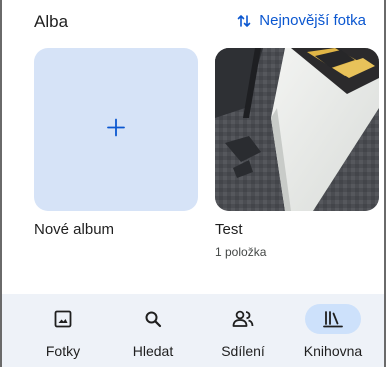  Describe the element at coordinates (333, 351) in the screenshot. I see `nav-label-library: Knihovna` at that location.